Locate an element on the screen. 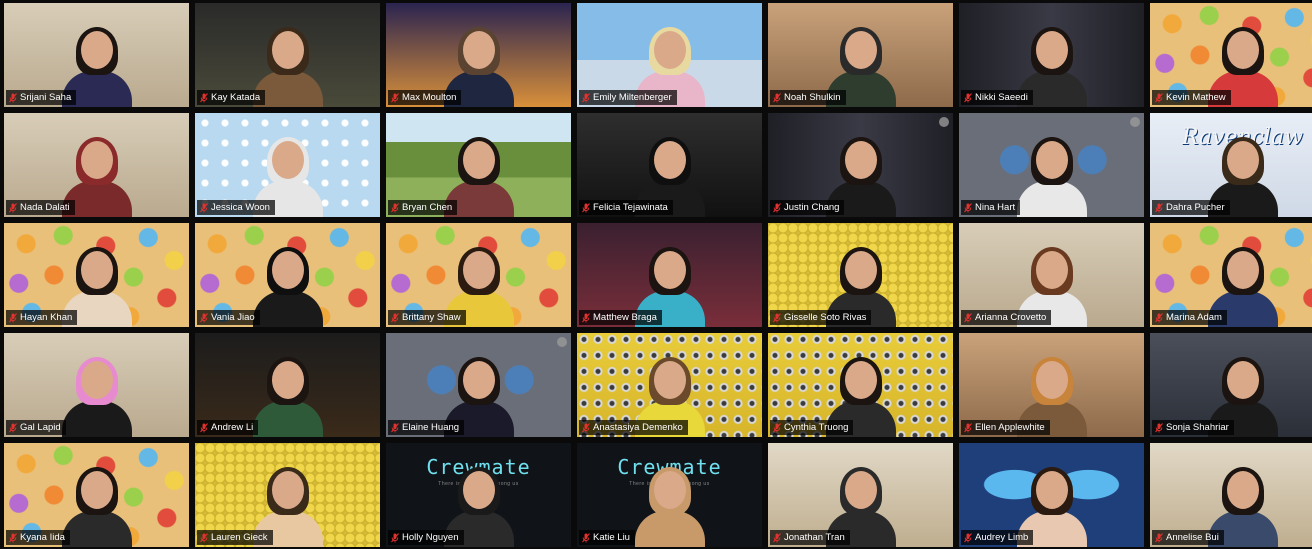  participant-name-tag: Ellen Applewhite is located at coordinates (1005, 427).